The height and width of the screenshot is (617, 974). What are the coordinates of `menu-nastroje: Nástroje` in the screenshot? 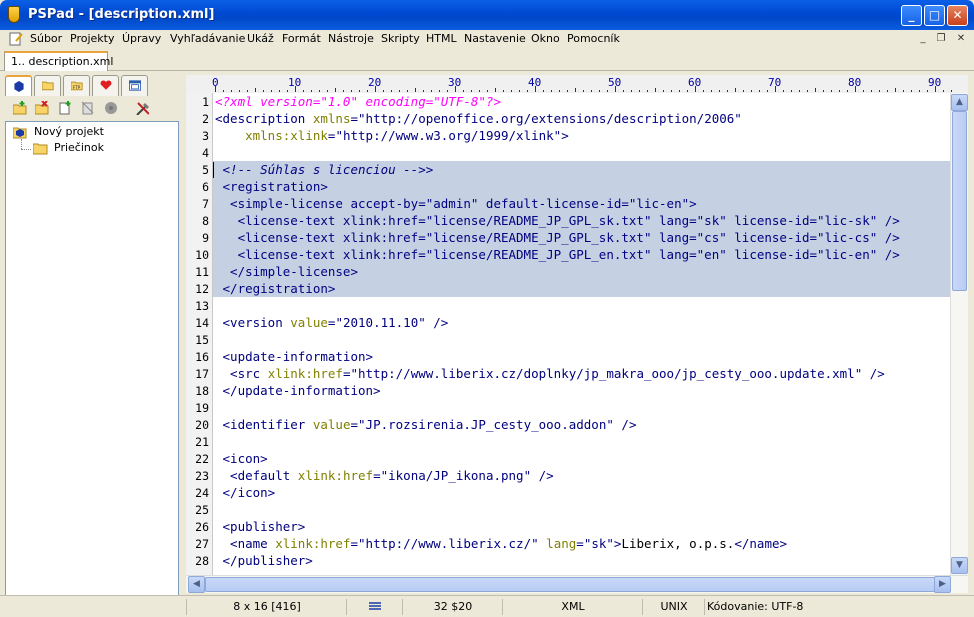 It's located at (351, 38).